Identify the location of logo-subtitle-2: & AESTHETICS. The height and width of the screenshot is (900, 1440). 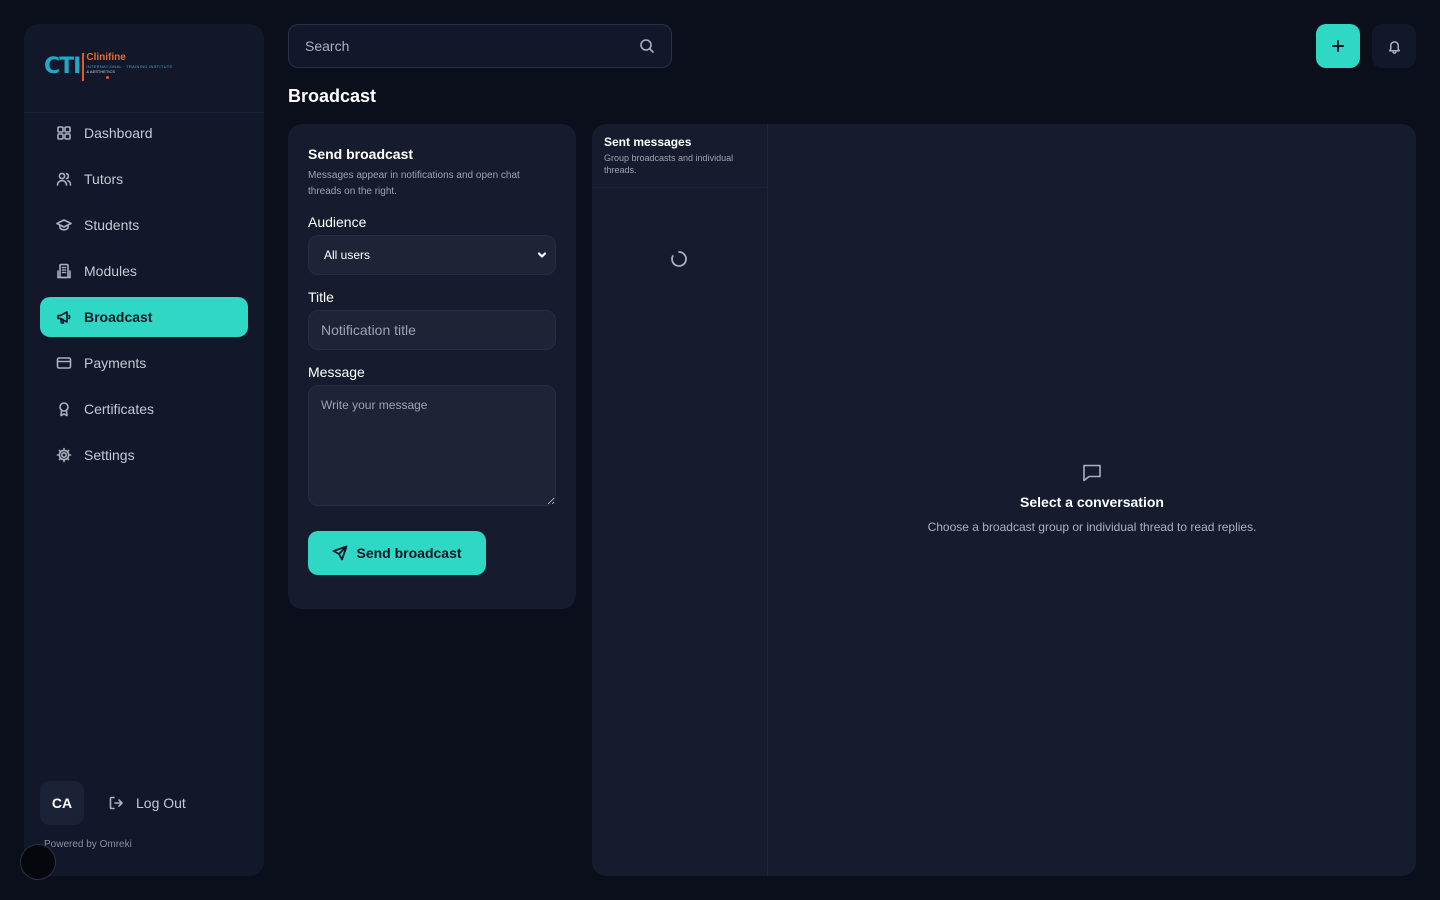
(101, 71).